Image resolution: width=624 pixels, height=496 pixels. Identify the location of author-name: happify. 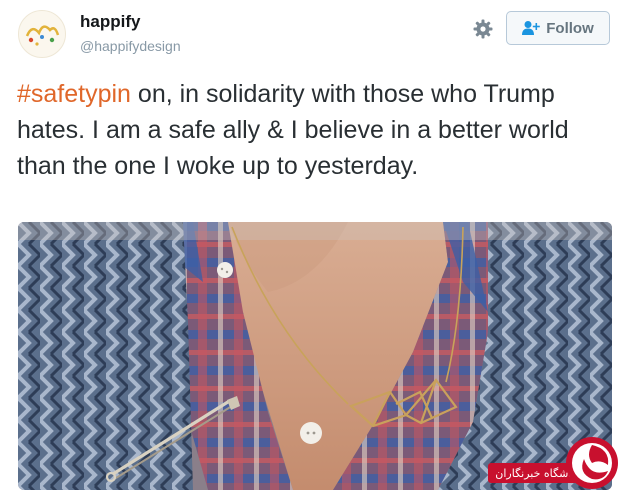
(110, 22).